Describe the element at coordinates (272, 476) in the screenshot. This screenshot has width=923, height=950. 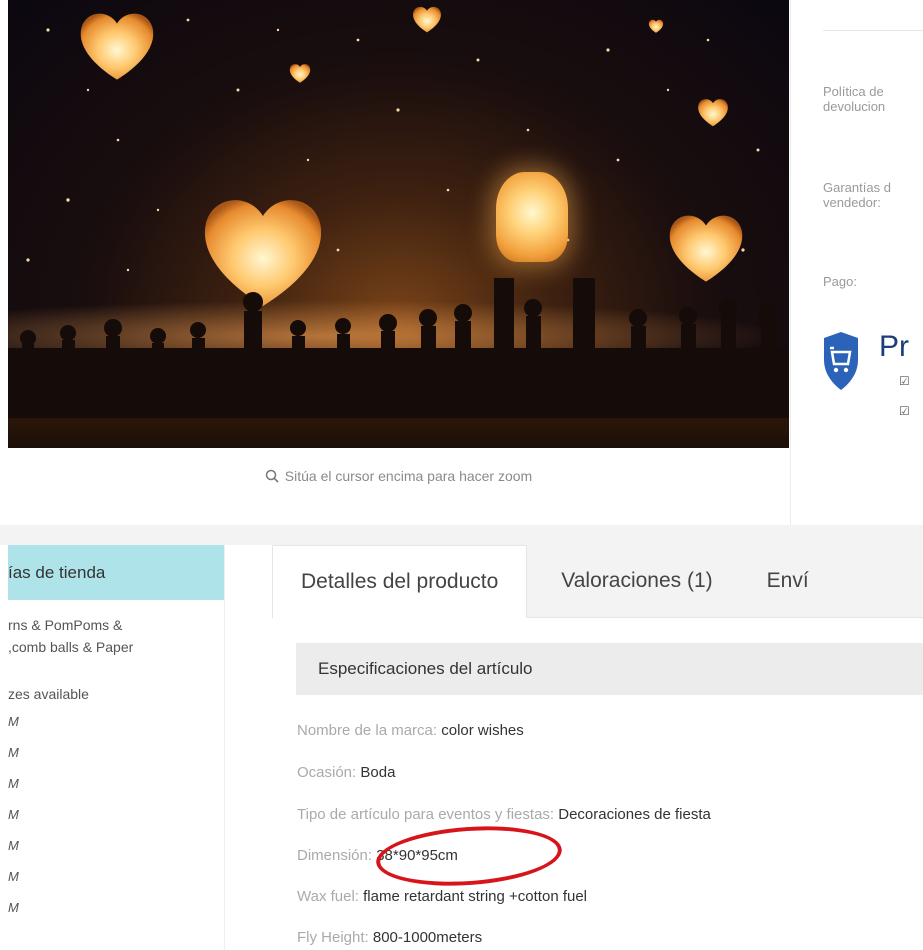
I see `search-icon` at that location.